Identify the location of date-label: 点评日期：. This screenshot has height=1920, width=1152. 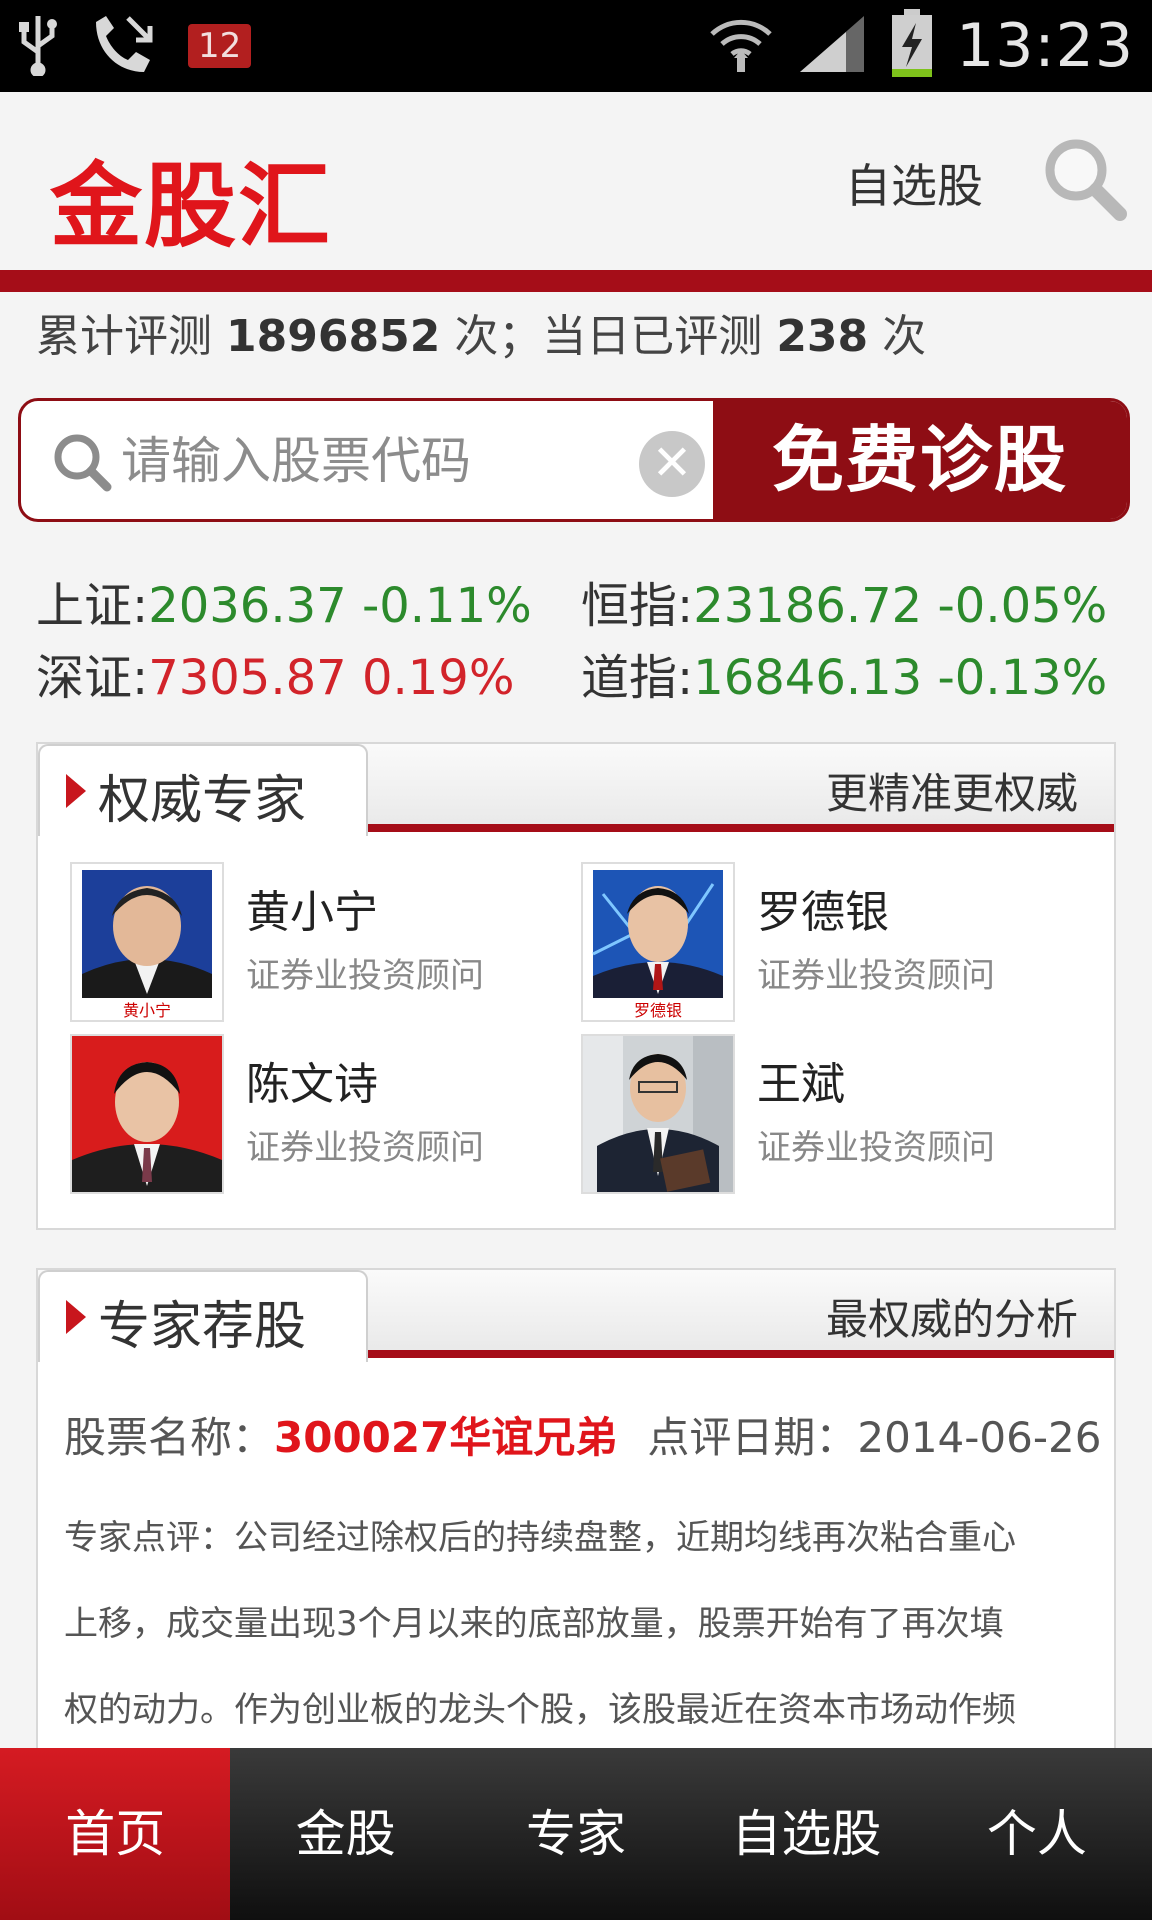
(752, 1437).